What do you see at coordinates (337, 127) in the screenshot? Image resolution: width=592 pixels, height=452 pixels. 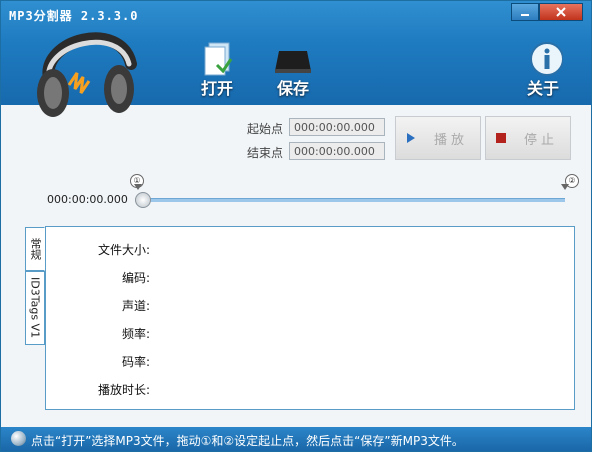 I see `start-point-field` at bounding box center [337, 127].